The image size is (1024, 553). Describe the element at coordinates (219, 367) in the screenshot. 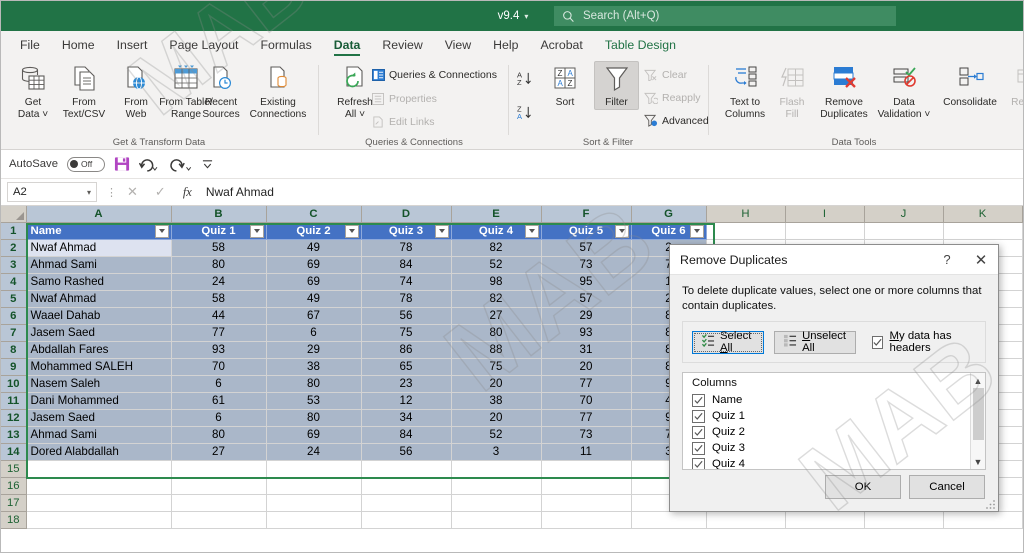

I see `cell-b9: 70` at that location.